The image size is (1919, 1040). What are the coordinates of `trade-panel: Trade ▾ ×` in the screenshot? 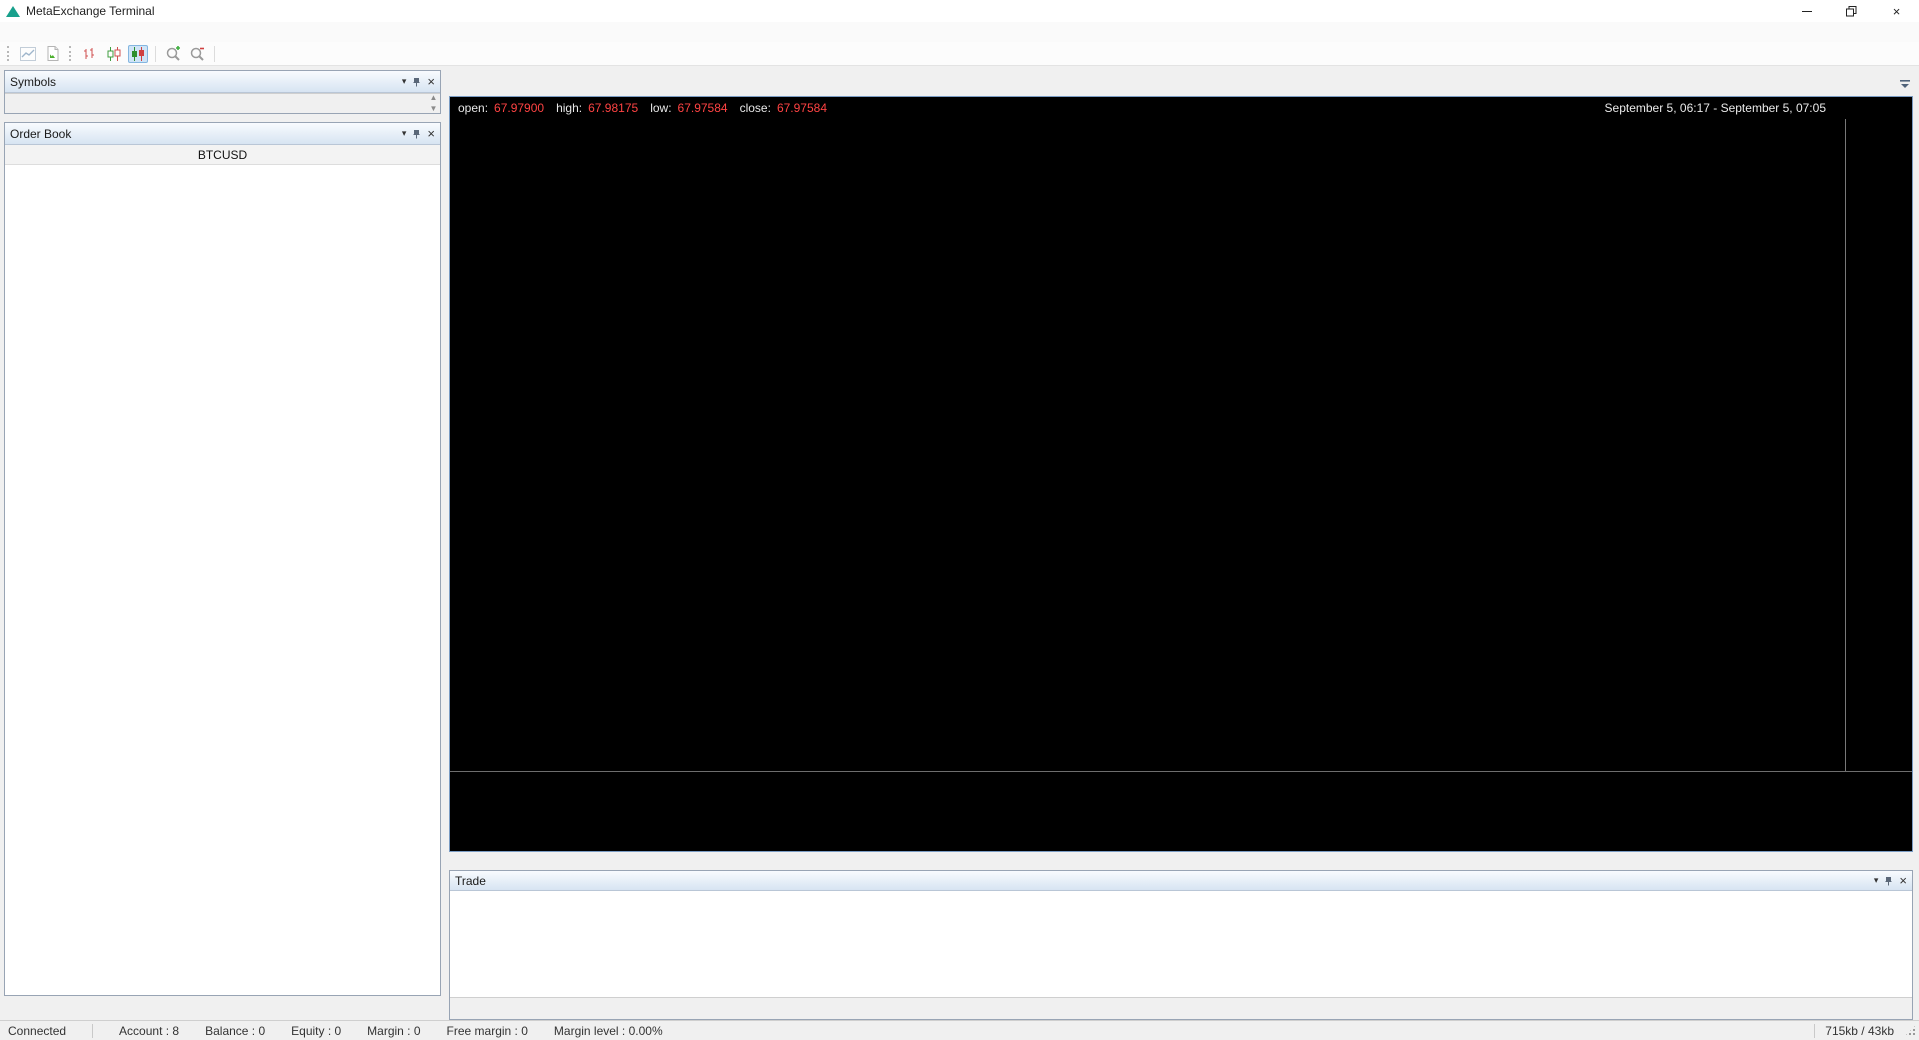 It's located at (1181, 945).